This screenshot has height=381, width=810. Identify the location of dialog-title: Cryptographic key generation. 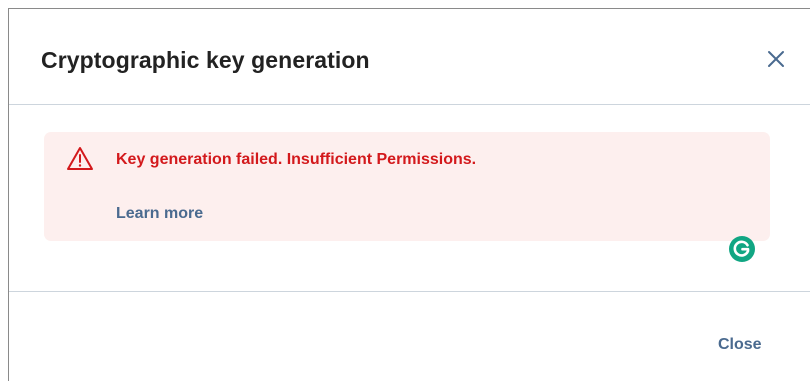
(205, 60).